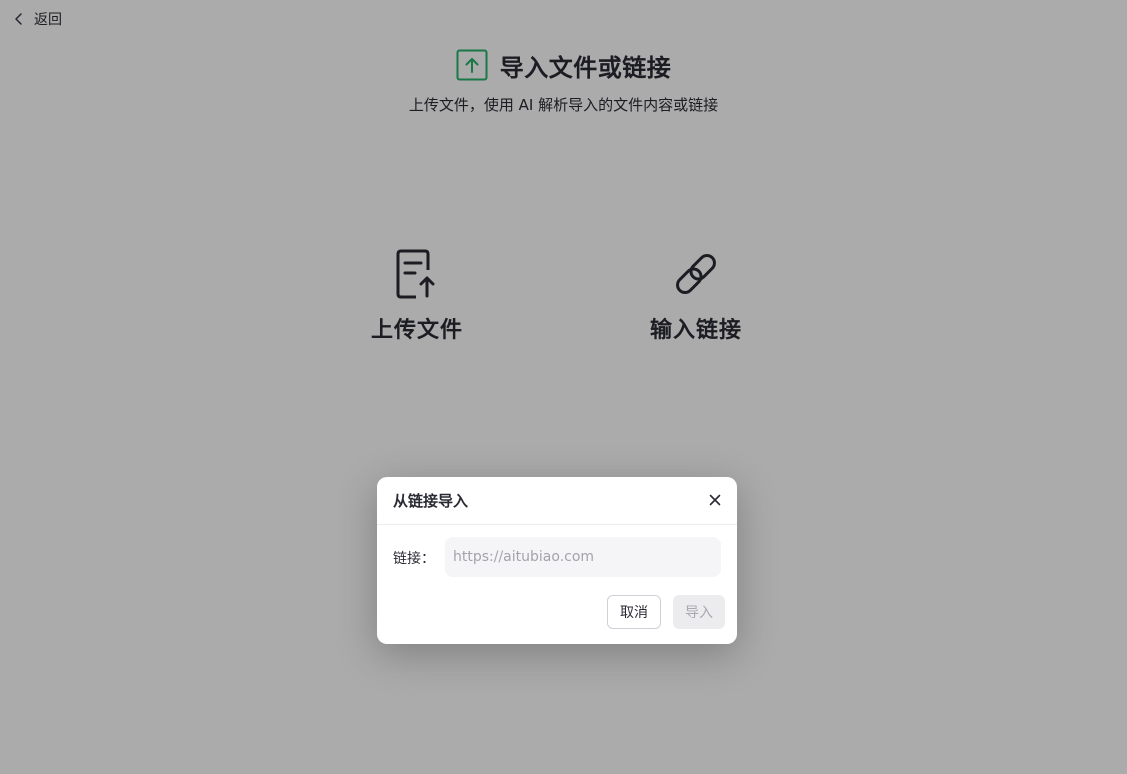 The image size is (1127, 774). I want to click on link-field-label: 链接：, so click(414, 559).